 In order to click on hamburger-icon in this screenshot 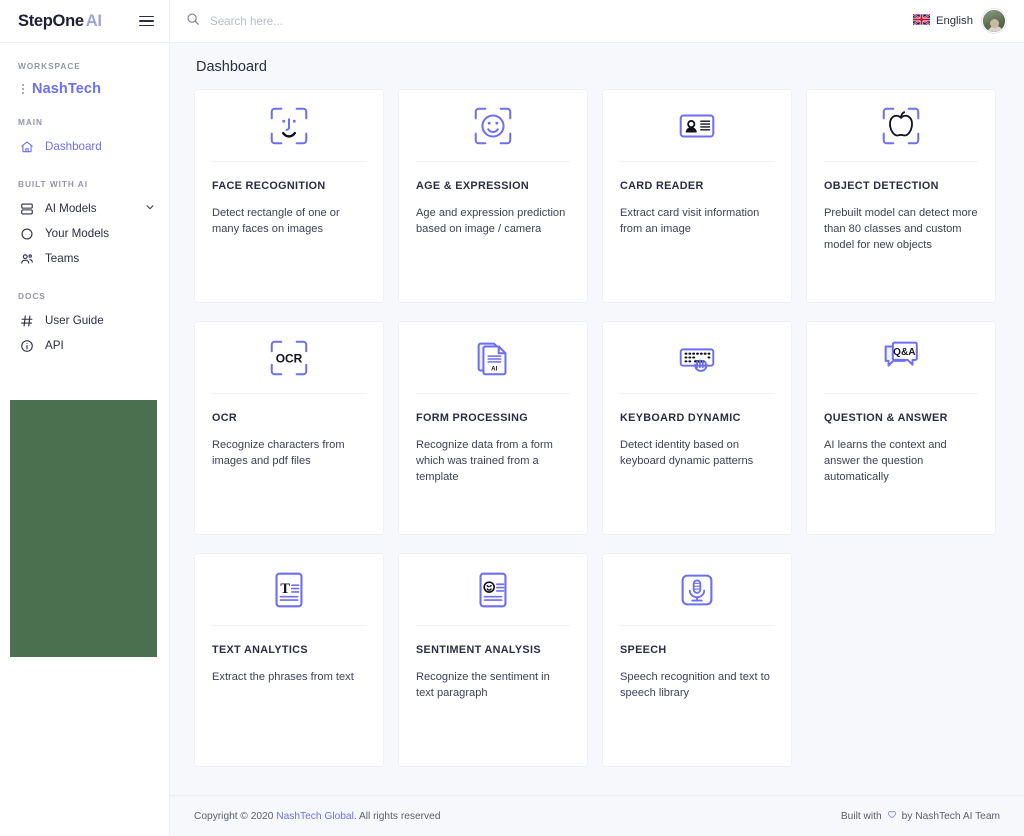, I will do `click(146, 21)`.